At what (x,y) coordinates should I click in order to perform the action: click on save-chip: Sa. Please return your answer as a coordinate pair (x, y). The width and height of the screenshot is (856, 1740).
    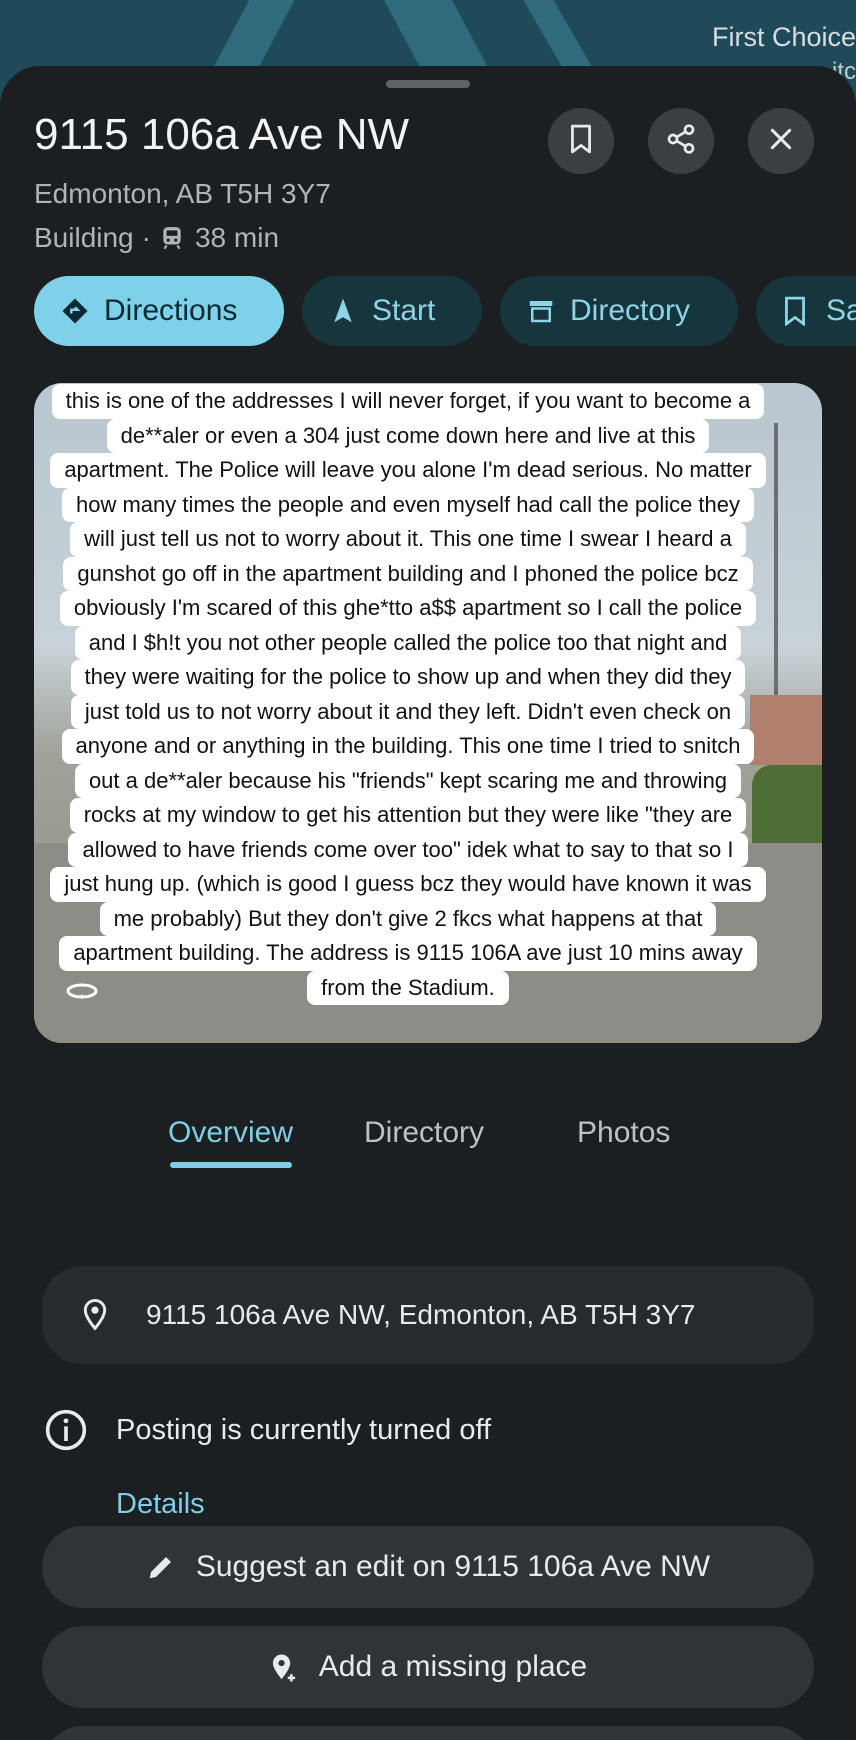
    Looking at the image, I should click on (806, 311).